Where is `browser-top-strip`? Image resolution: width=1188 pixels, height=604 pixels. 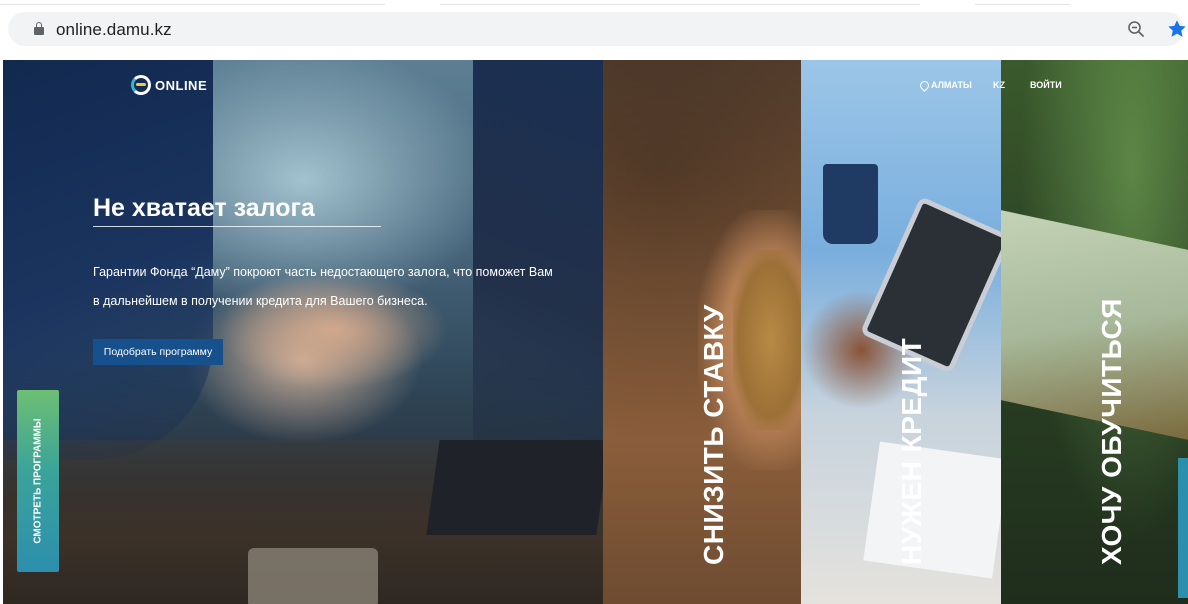
browser-top-strip is located at coordinates (594, 5).